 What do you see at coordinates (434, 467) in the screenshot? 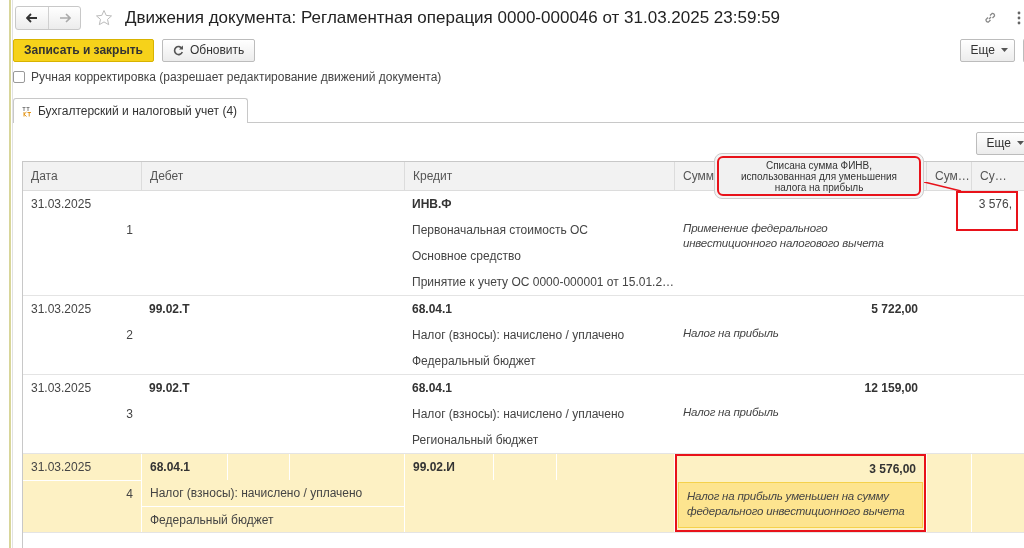
I see `table-cell-text: 99.02.И` at bounding box center [434, 467].